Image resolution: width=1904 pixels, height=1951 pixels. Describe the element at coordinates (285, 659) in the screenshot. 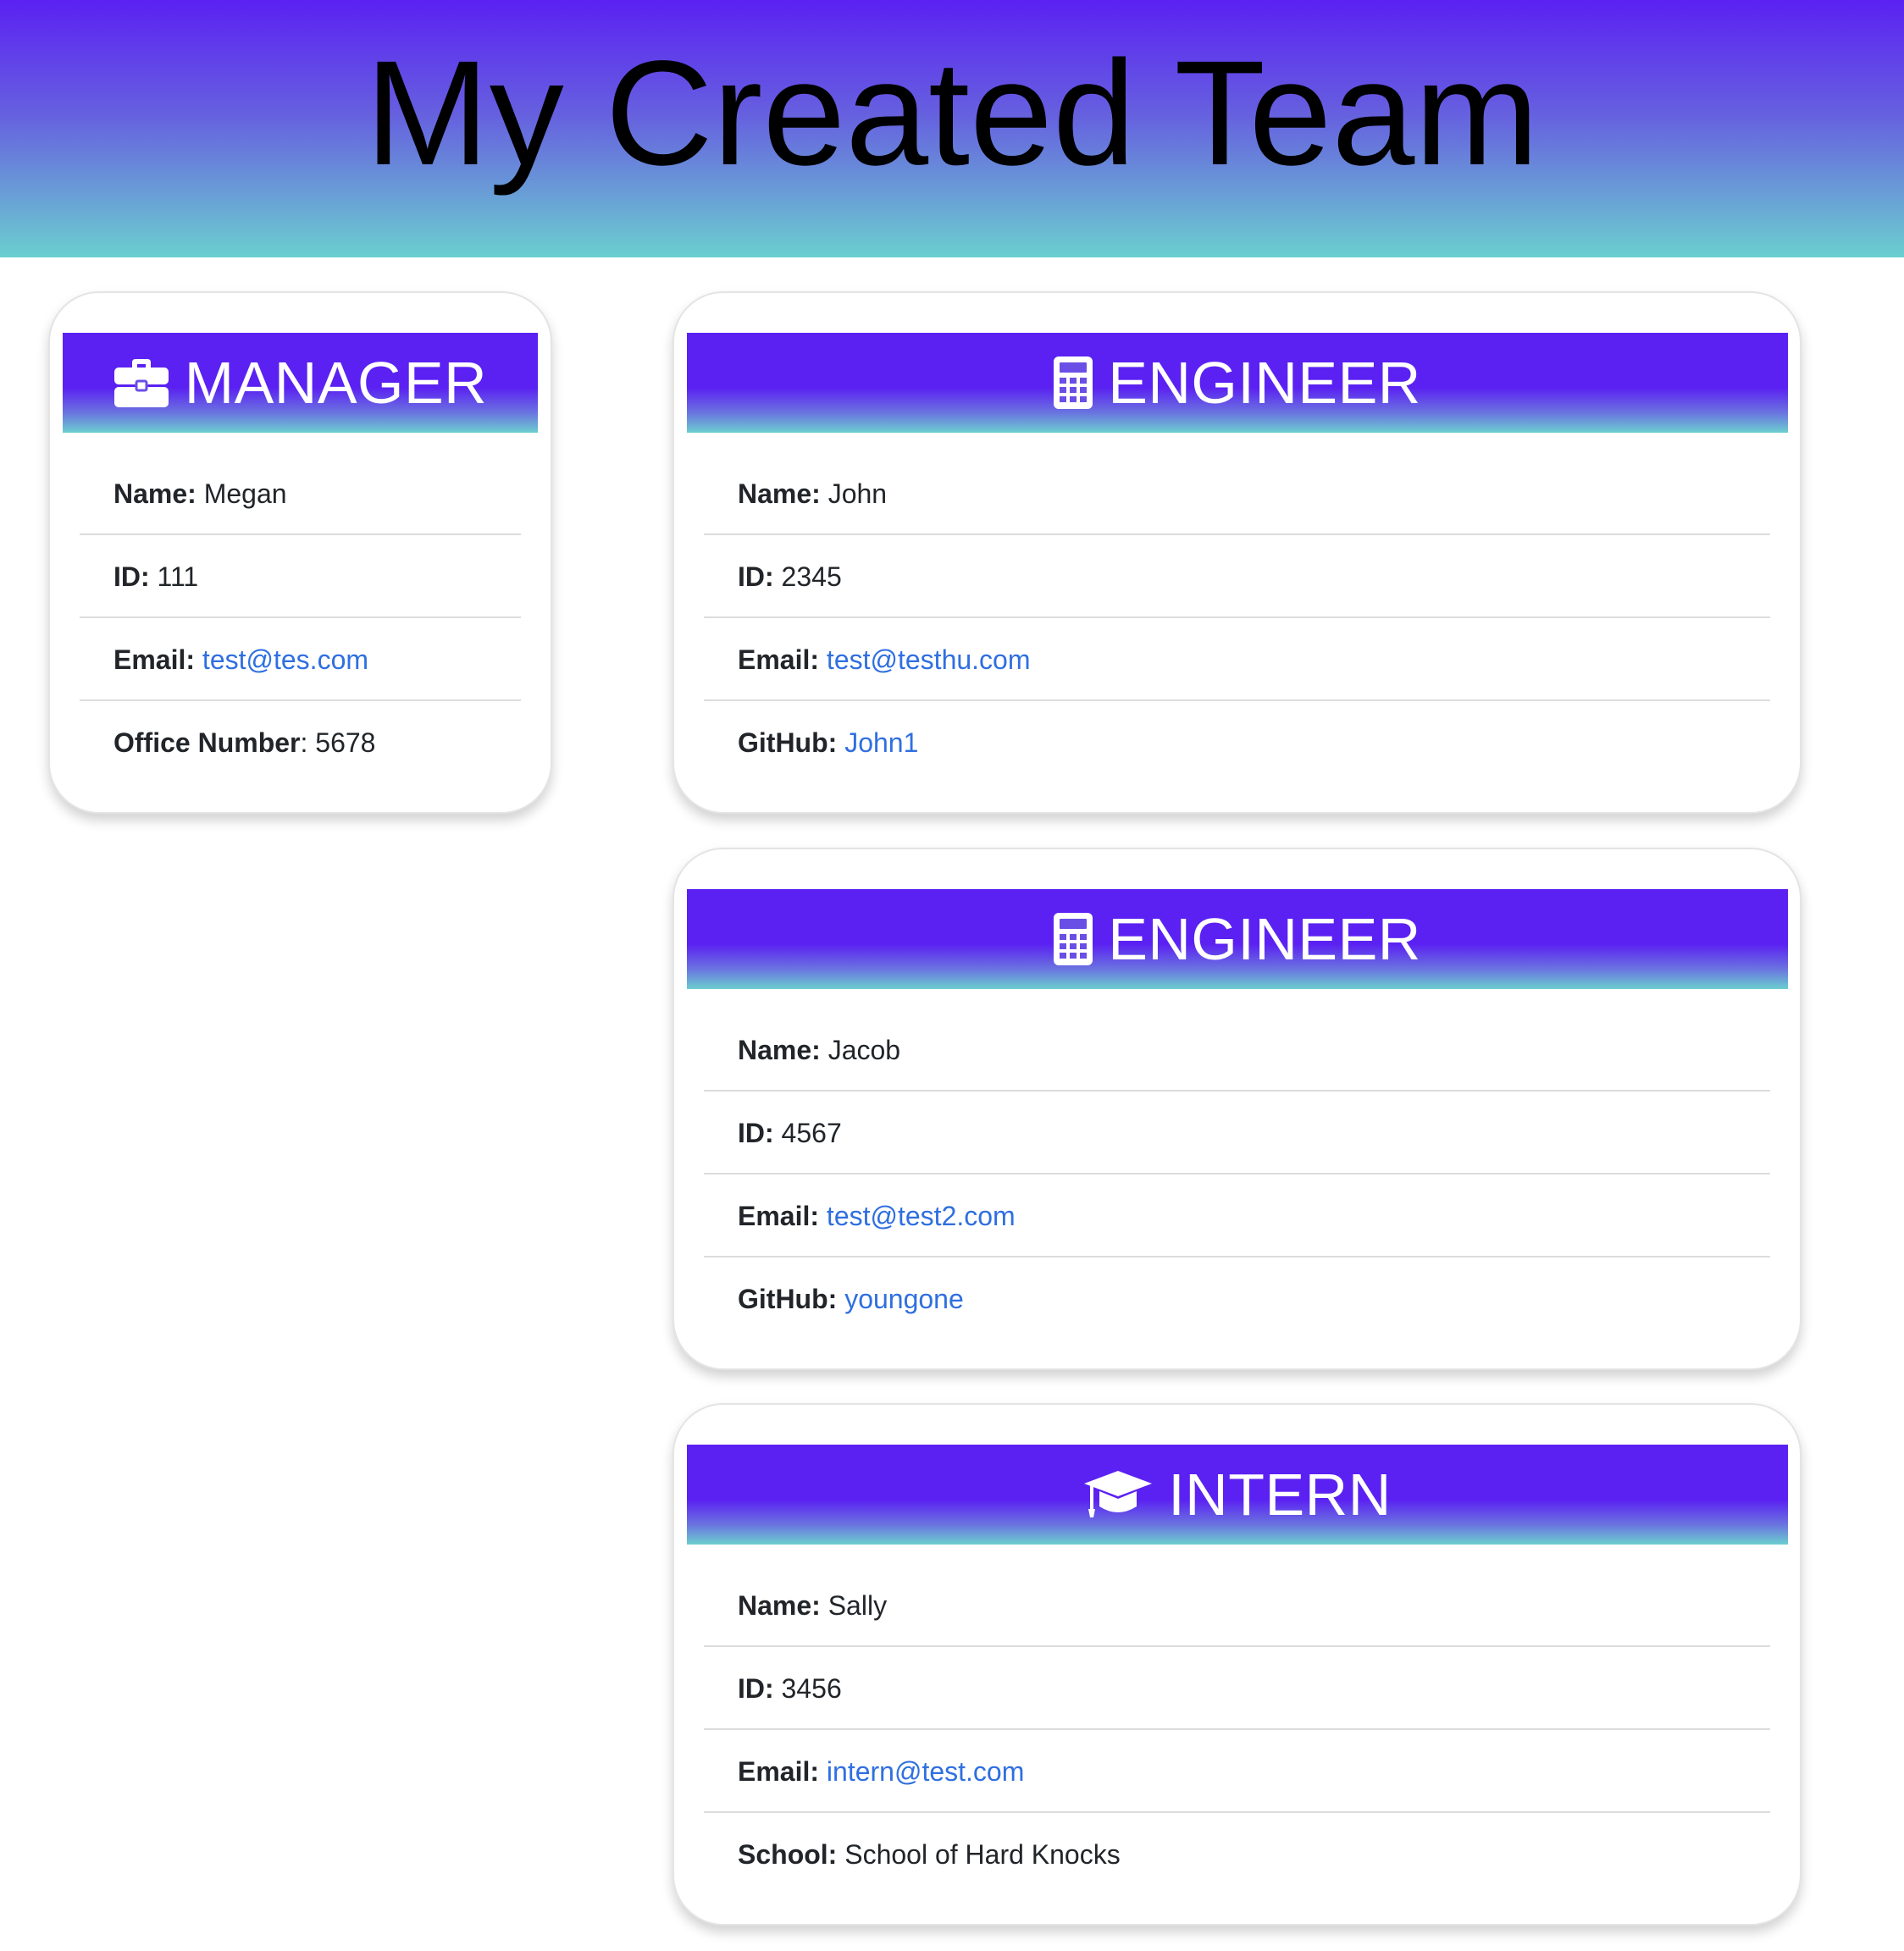

I see `email-link: test@tes.com` at that location.